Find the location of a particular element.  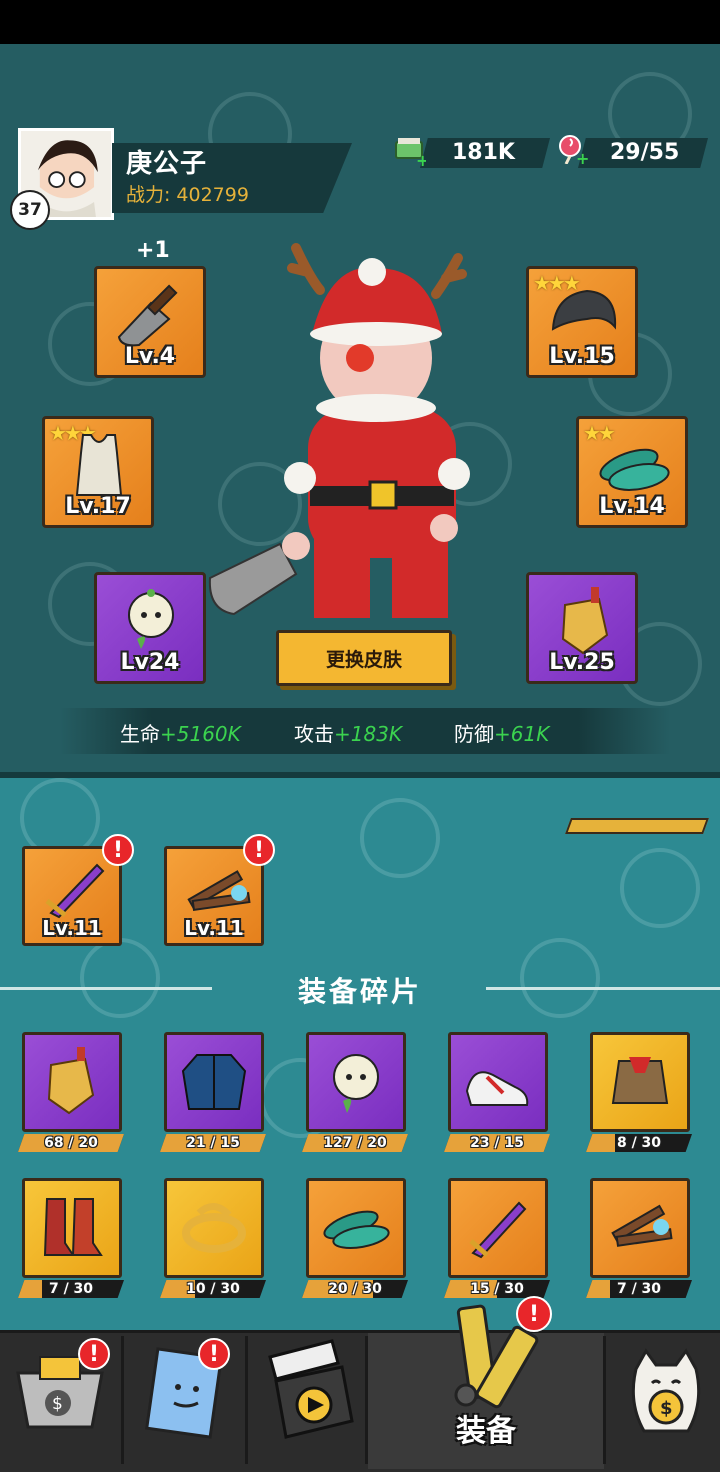

clapperboard-icon is located at coordinates (311, 1389).